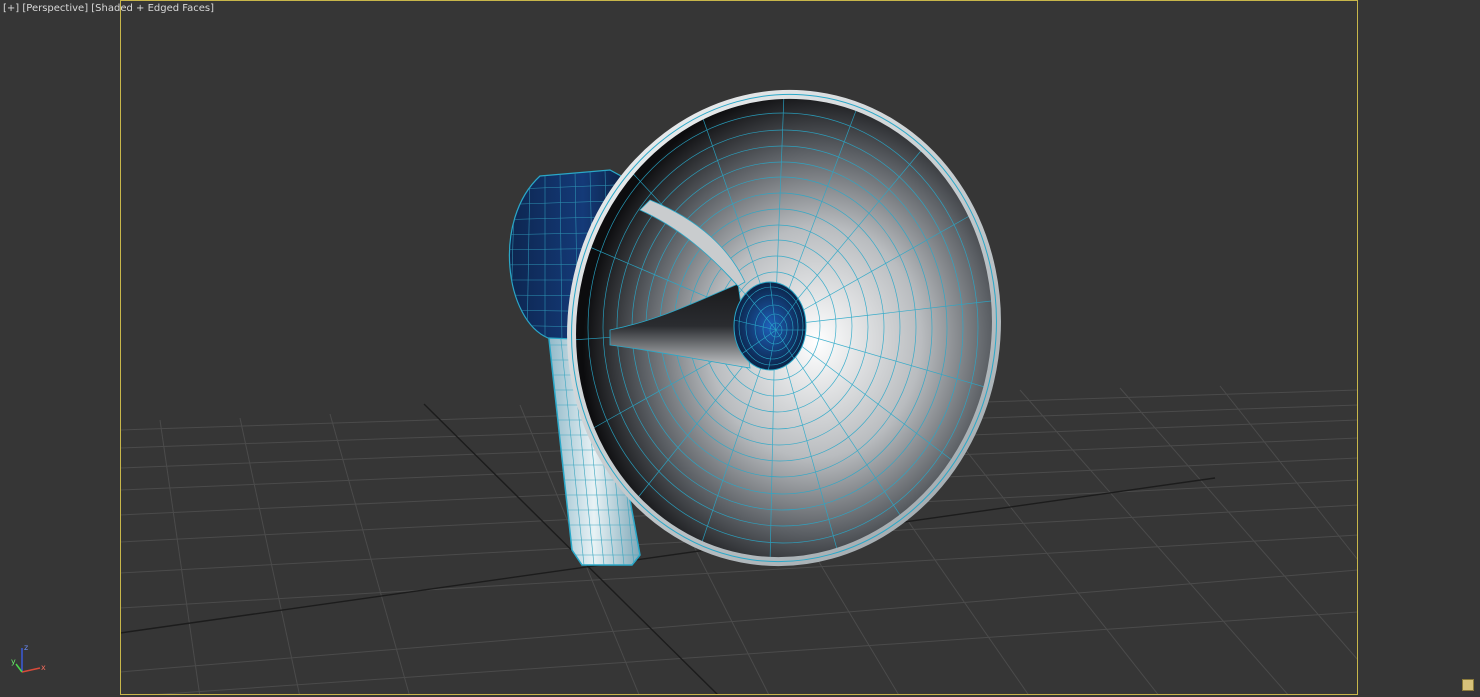 The image size is (1480, 697). I want to click on viewport-corner-icon, so click(1468, 685).